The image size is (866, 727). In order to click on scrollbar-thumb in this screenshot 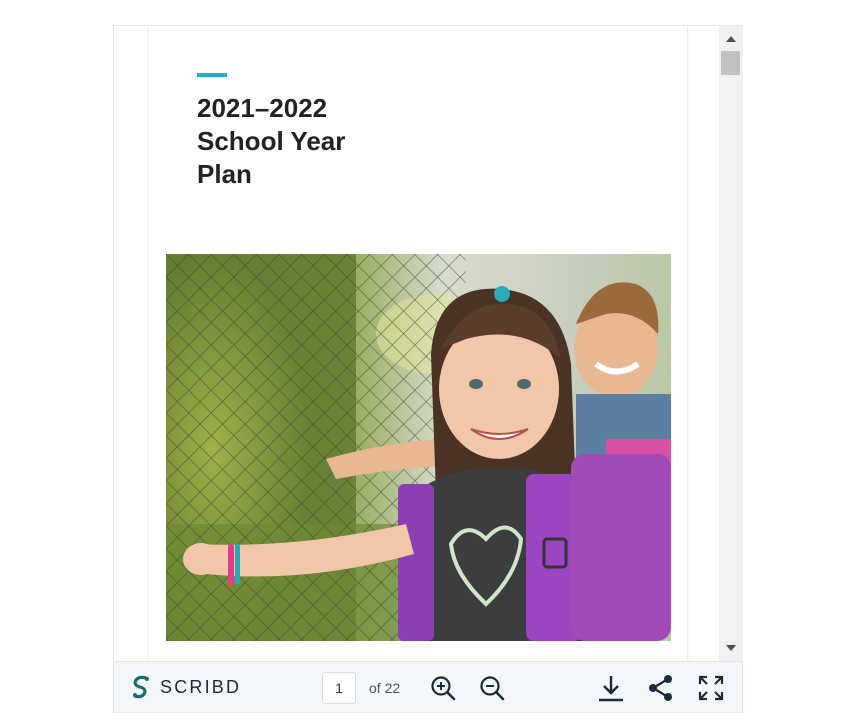, I will do `click(730, 63)`.